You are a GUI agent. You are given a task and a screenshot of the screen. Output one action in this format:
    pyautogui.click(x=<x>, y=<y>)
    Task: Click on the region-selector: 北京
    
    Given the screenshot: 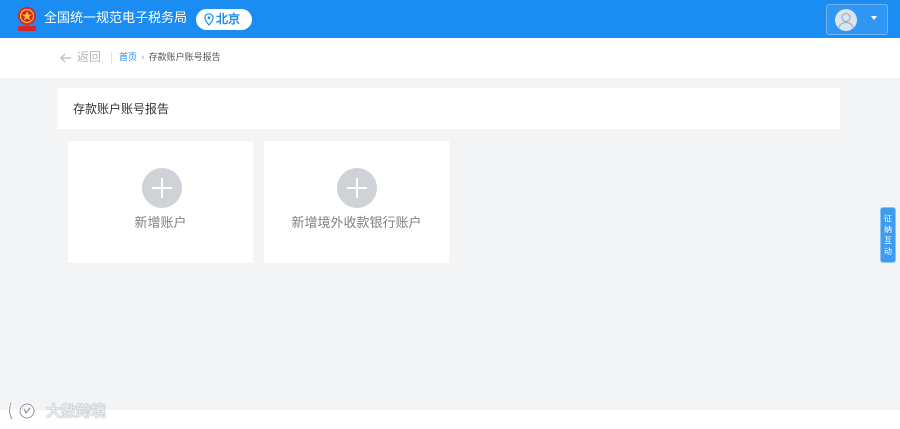 What is the action you would take?
    pyautogui.click(x=224, y=19)
    